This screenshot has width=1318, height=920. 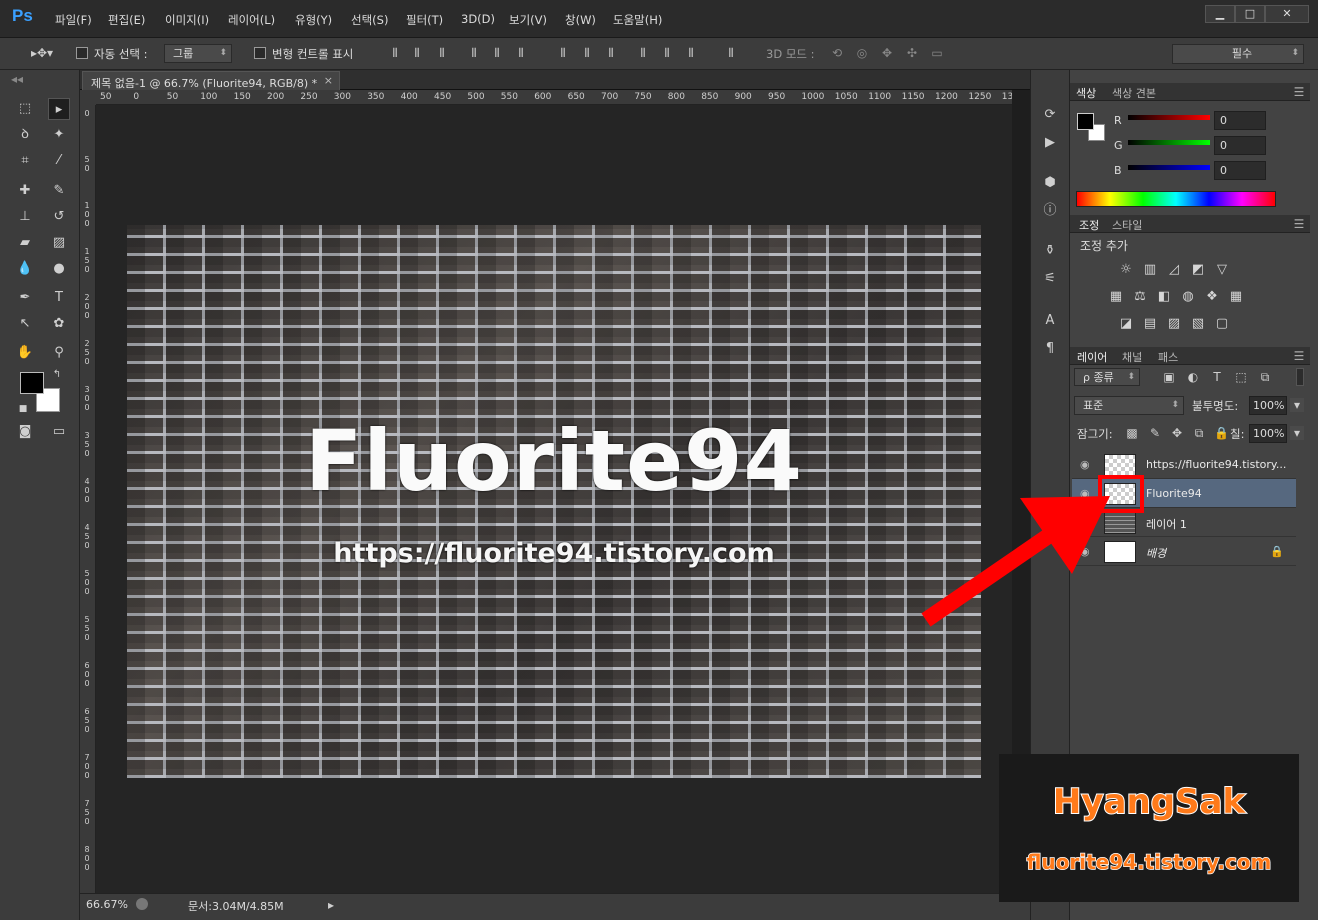 I want to click on document-tab-close-icon: ×, so click(x=328, y=80).